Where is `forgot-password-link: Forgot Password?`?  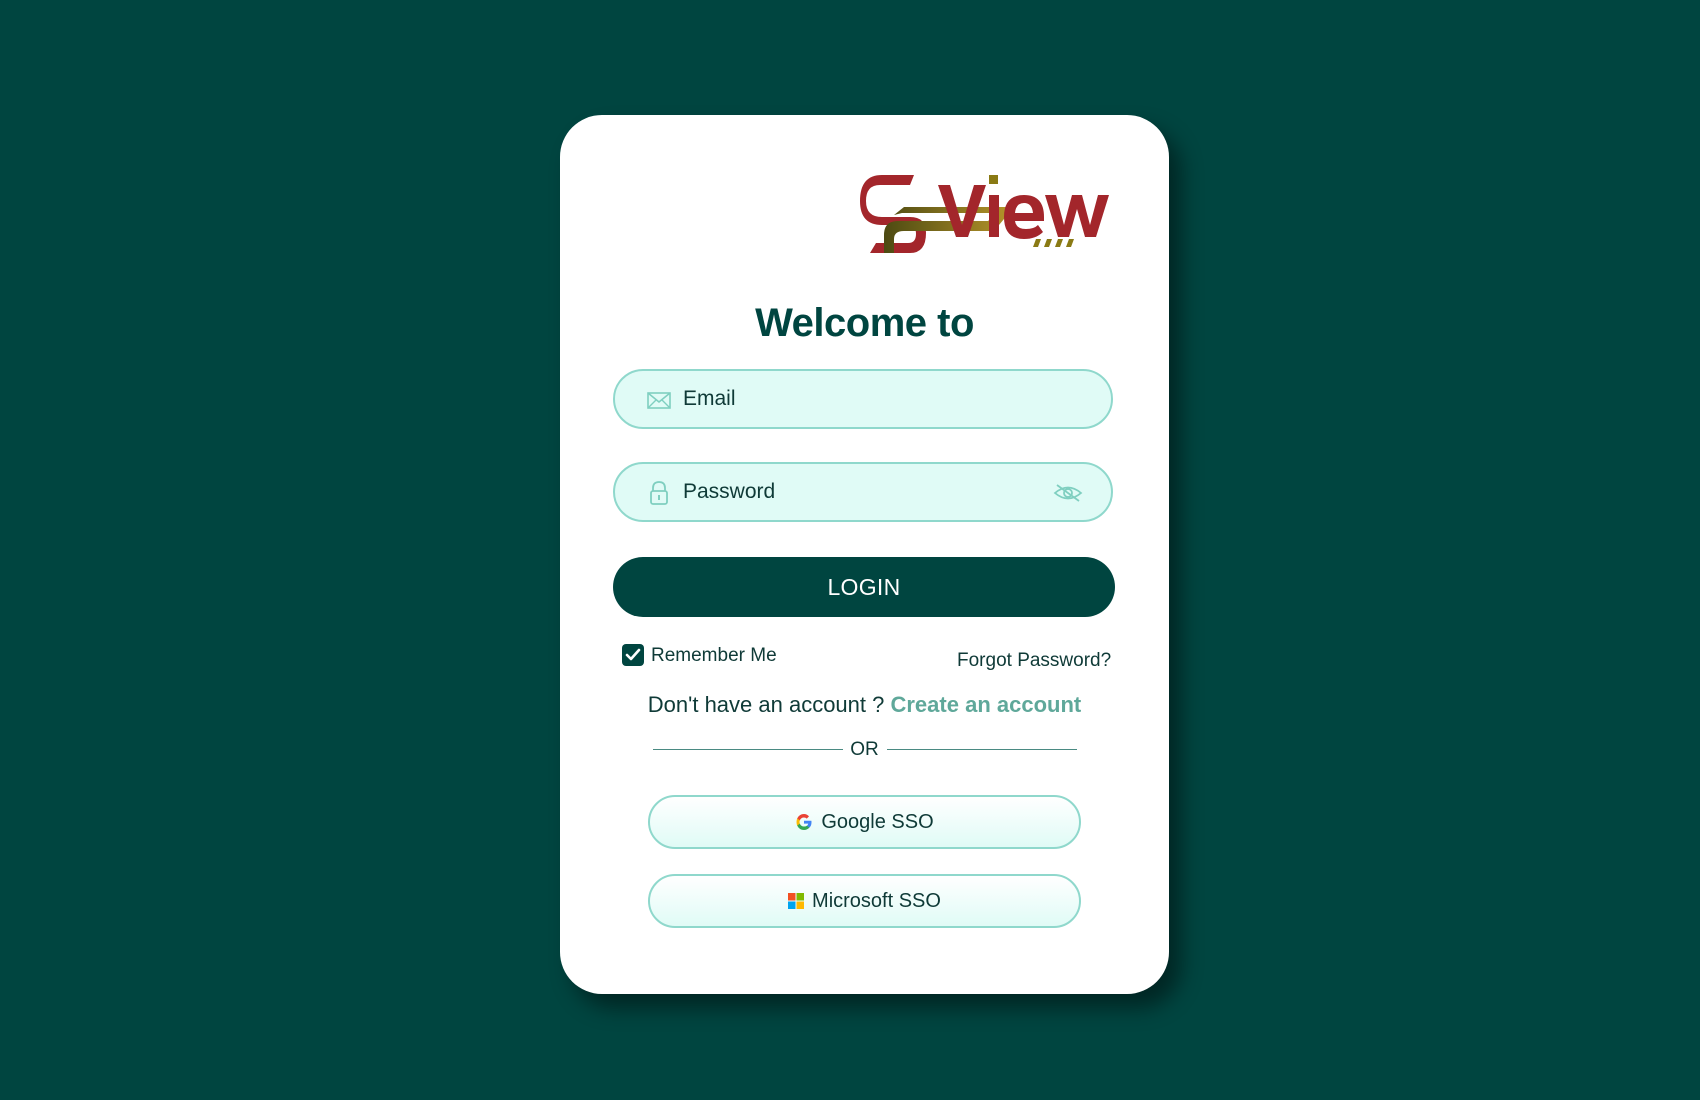 forgot-password-link: Forgot Password? is located at coordinates (1034, 661).